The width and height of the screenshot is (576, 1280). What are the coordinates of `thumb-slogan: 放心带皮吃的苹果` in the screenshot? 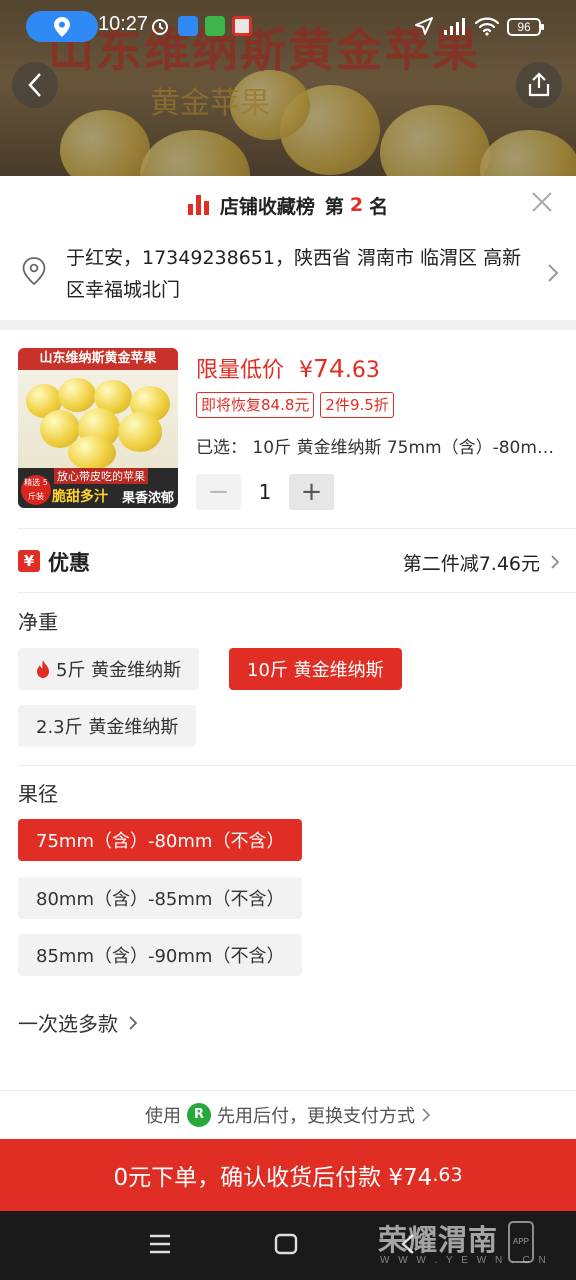 It's located at (101, 476).